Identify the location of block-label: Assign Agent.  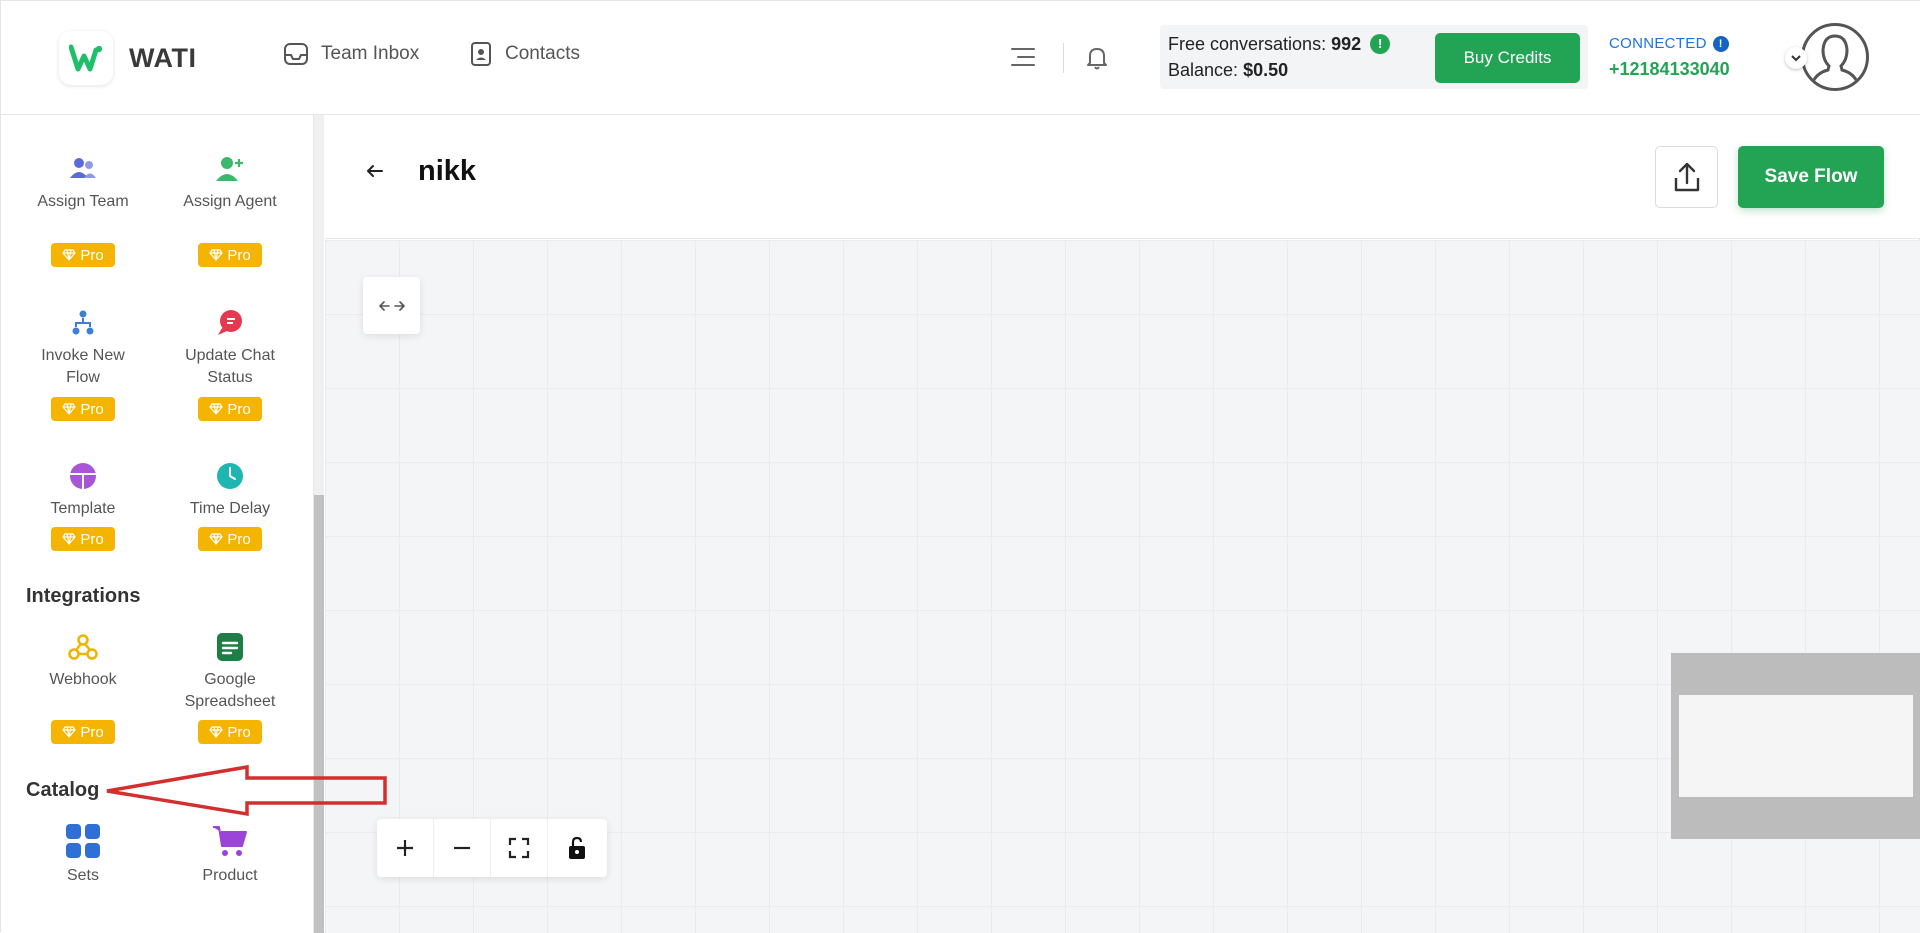
(230, 201).